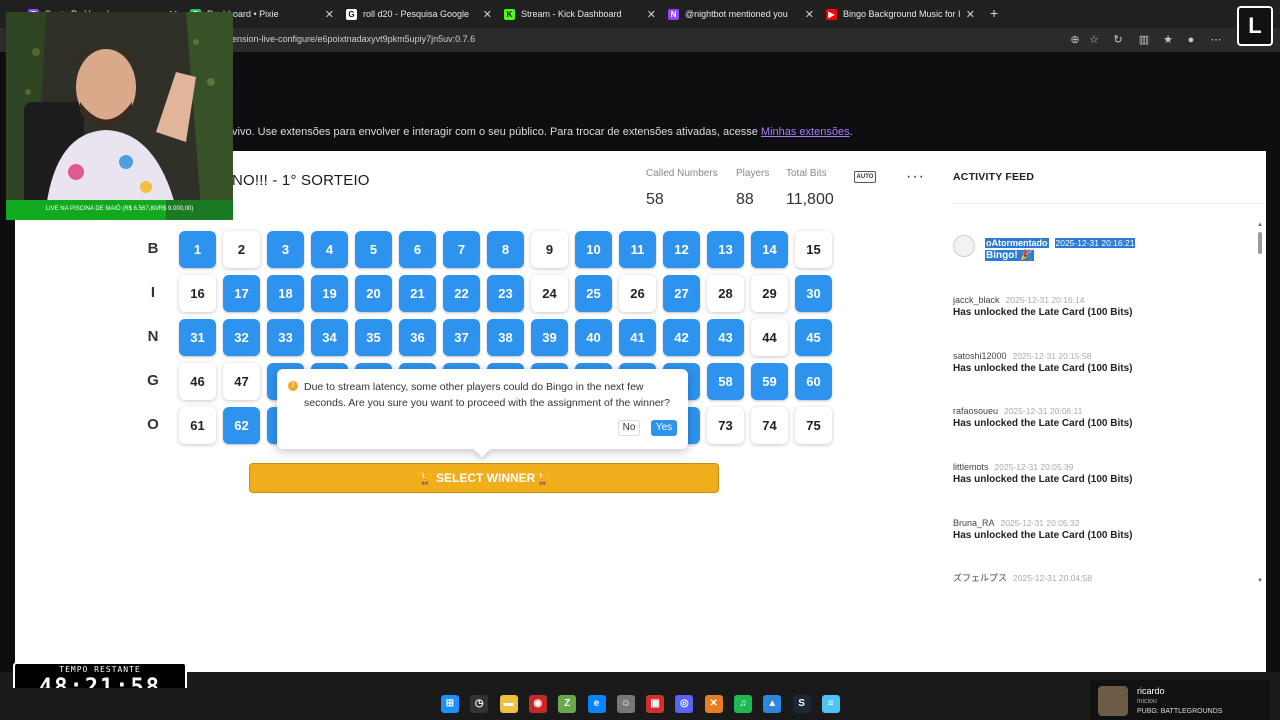 The image size is (1280, 720). Describe the element at coordinates (373, 337) in the screenshot. I see `bingo-number-cell: 35` at that location.